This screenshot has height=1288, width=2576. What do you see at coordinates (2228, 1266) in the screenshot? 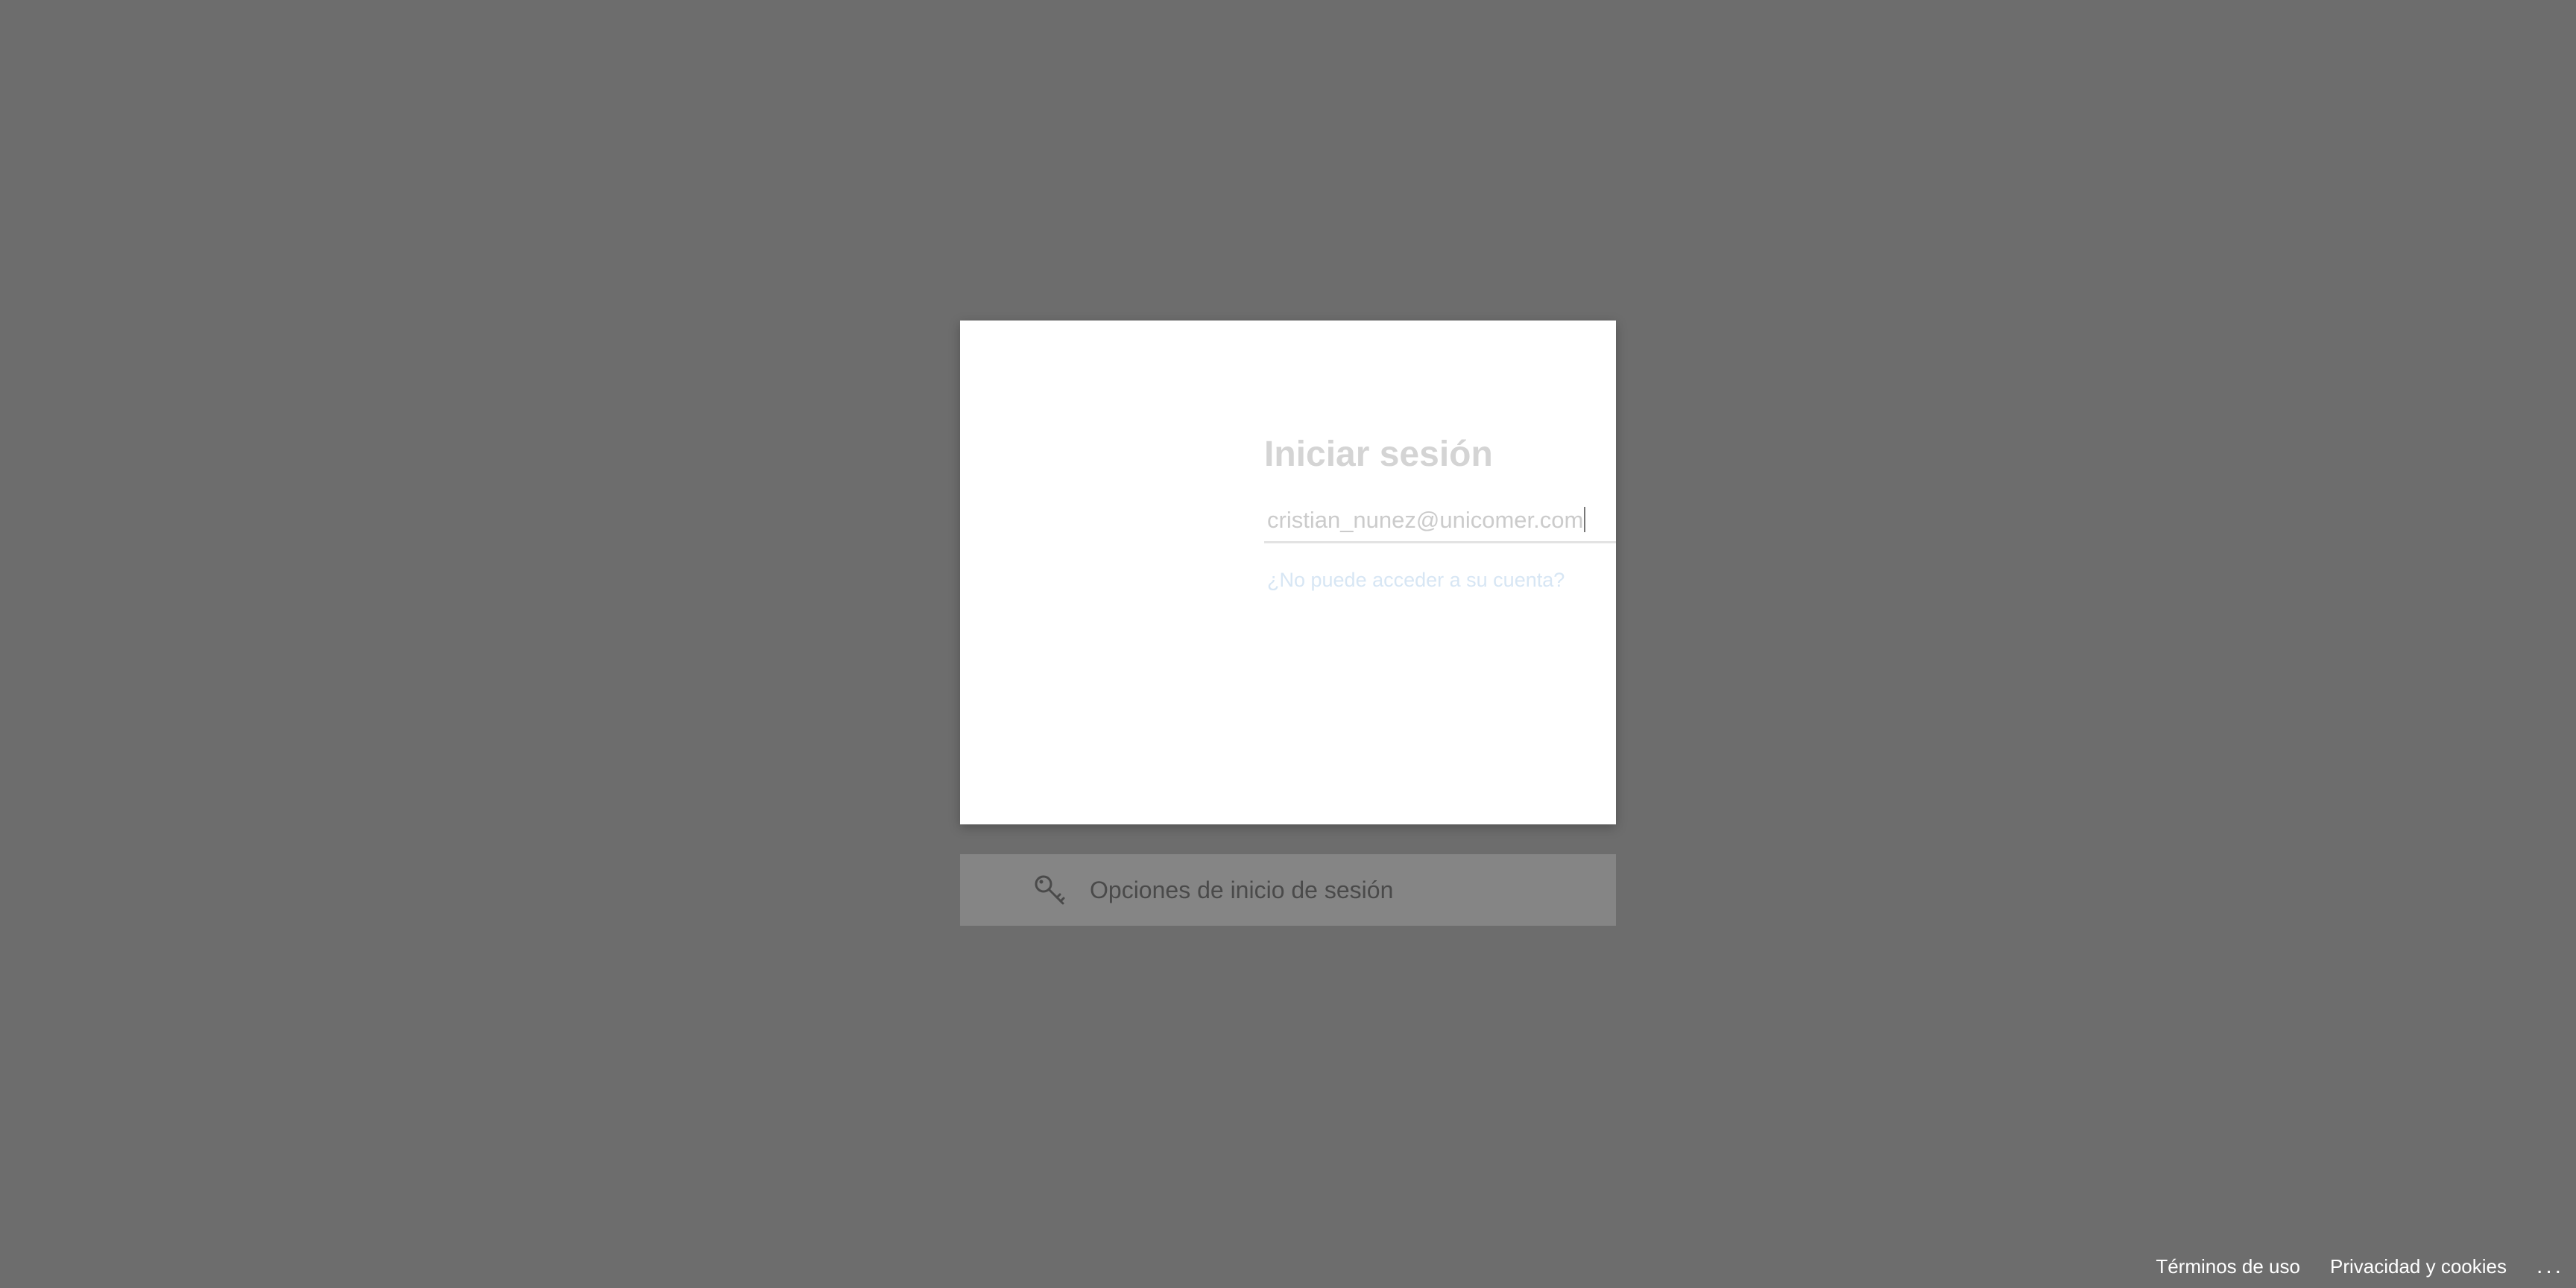
I see `terms-of-use-link: Términos de uso` at bounding box center [2228, 1266].